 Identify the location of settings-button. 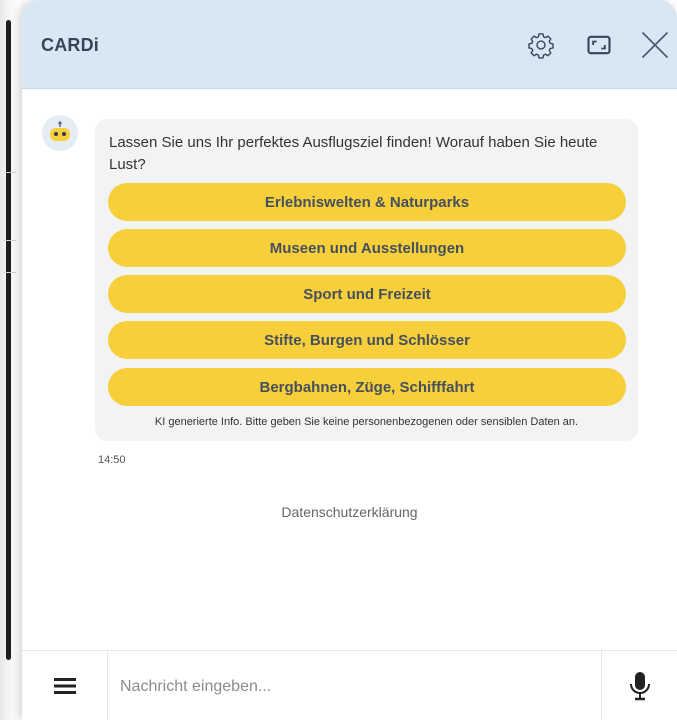
(541, 45).